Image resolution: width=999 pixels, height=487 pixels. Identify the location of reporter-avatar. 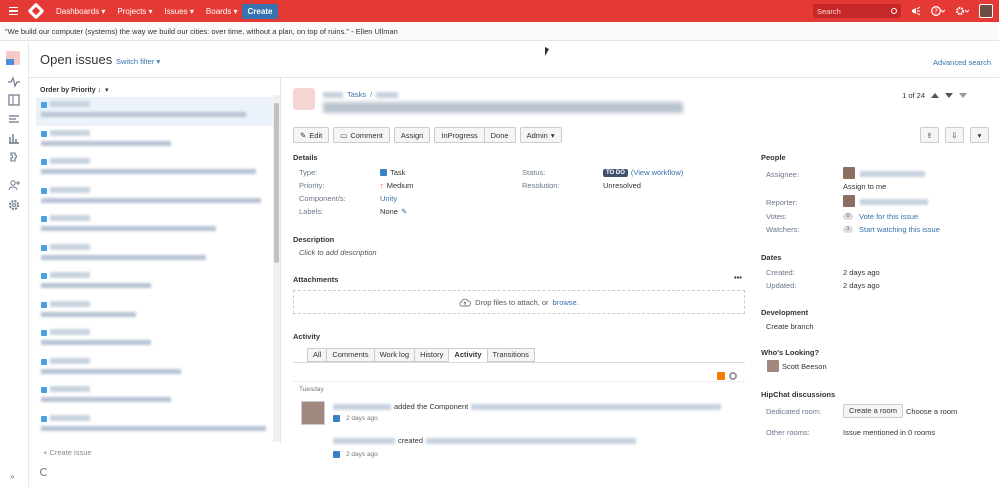
(849, 201).